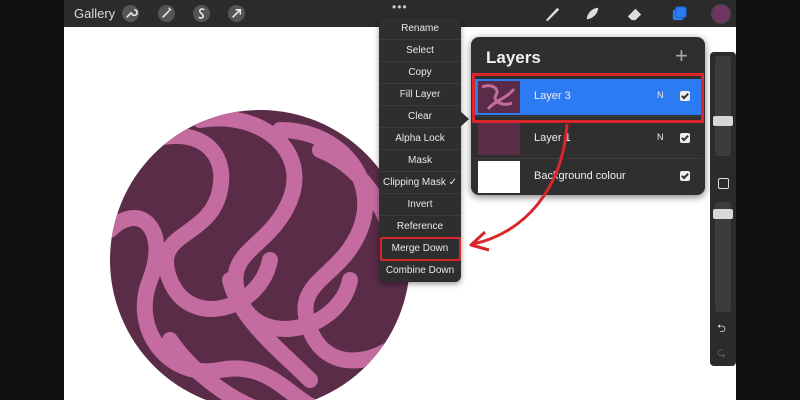 The image size is (800, 400). Describe the element at coordinates (723, 106) in the screenshot. I see `brush-size-slider` at that location.